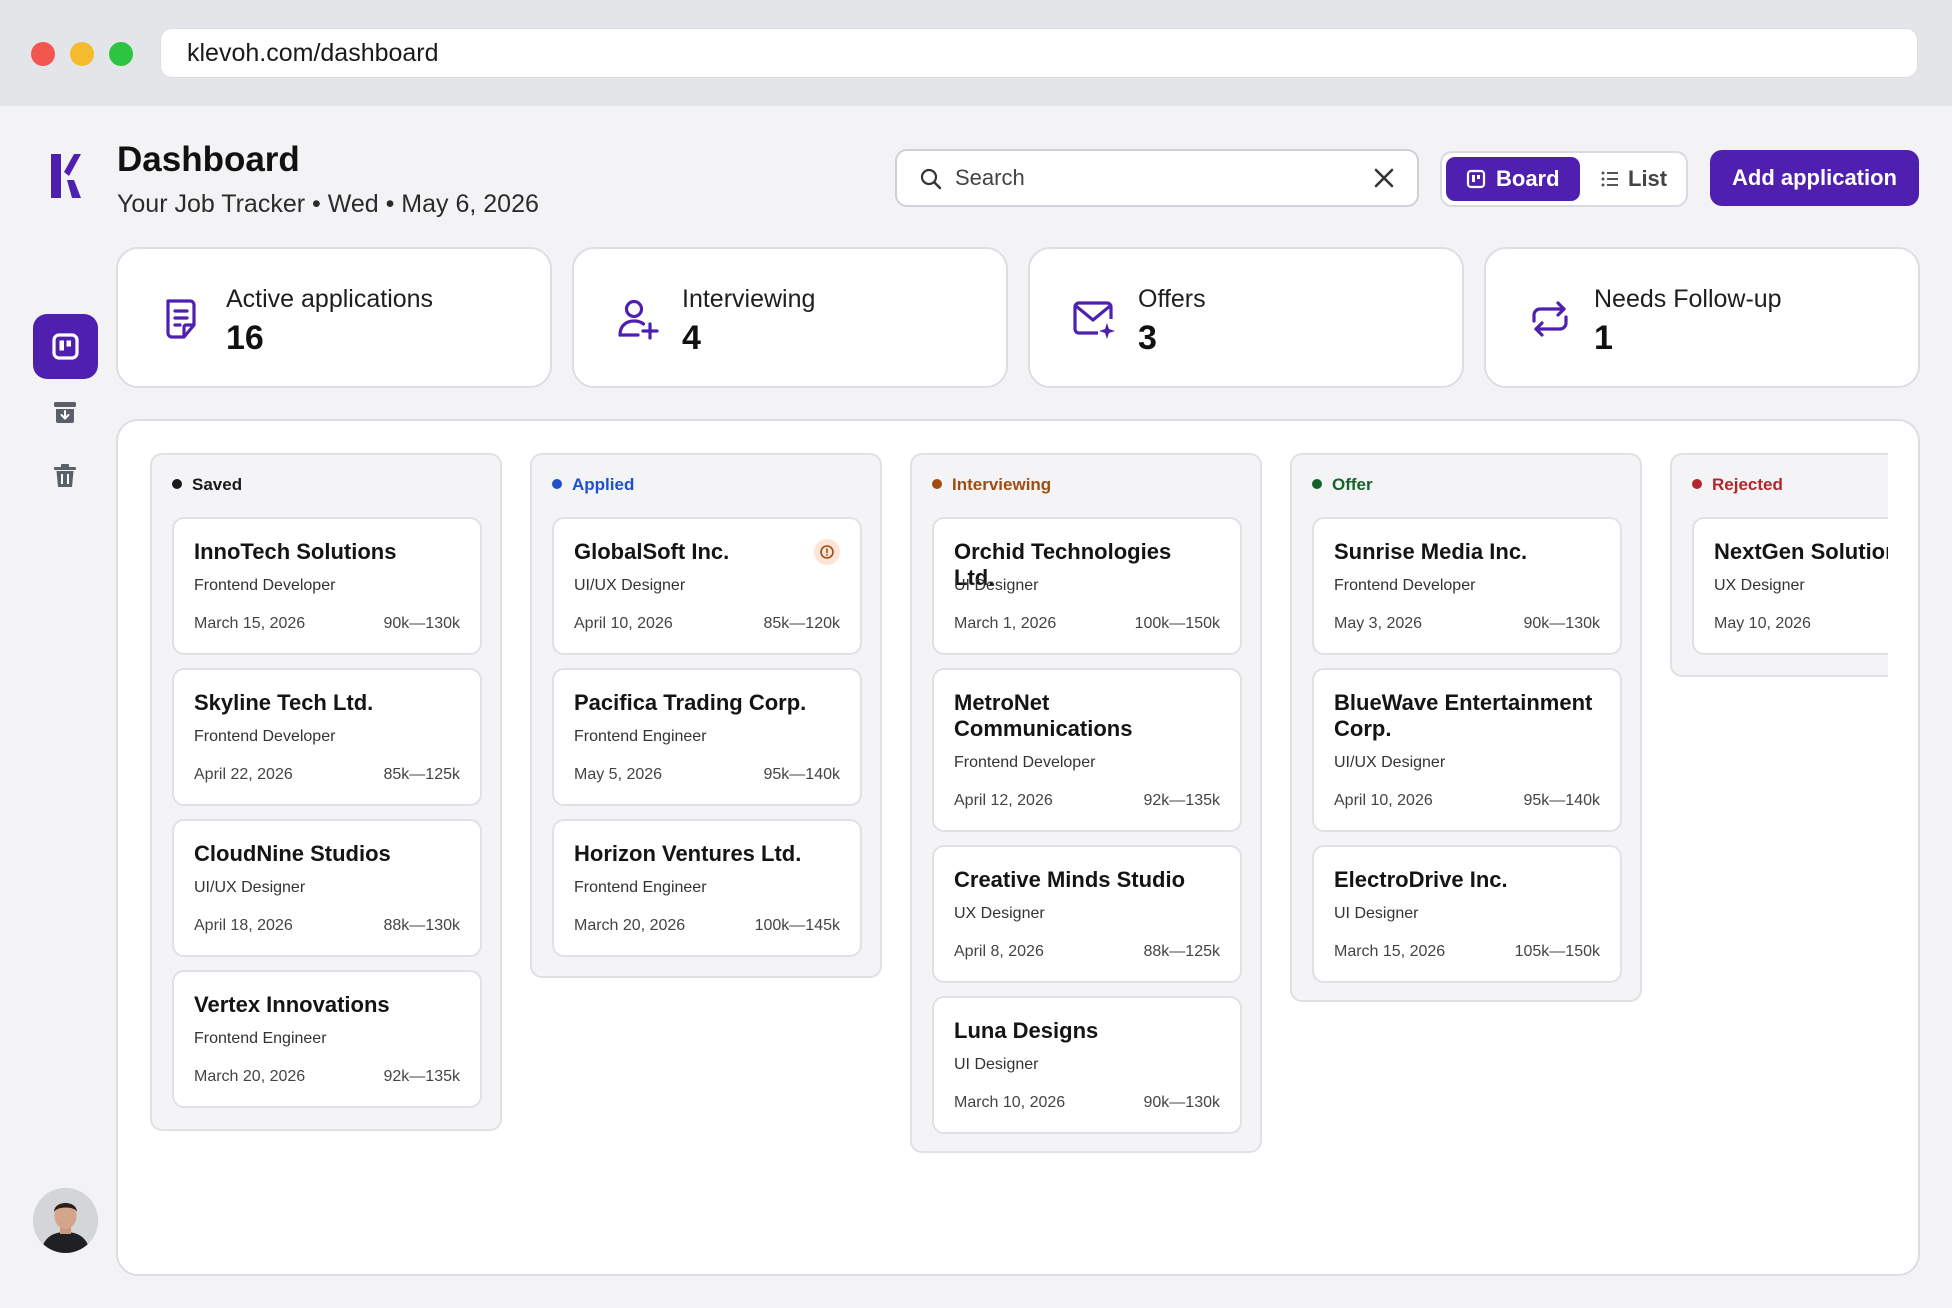 This screenshot has height=1308, width=1952. What do you see at coordinates (66, 176) in the screenshot?
I see `klevoh-logo-icon` at bounding box center [66, 176].